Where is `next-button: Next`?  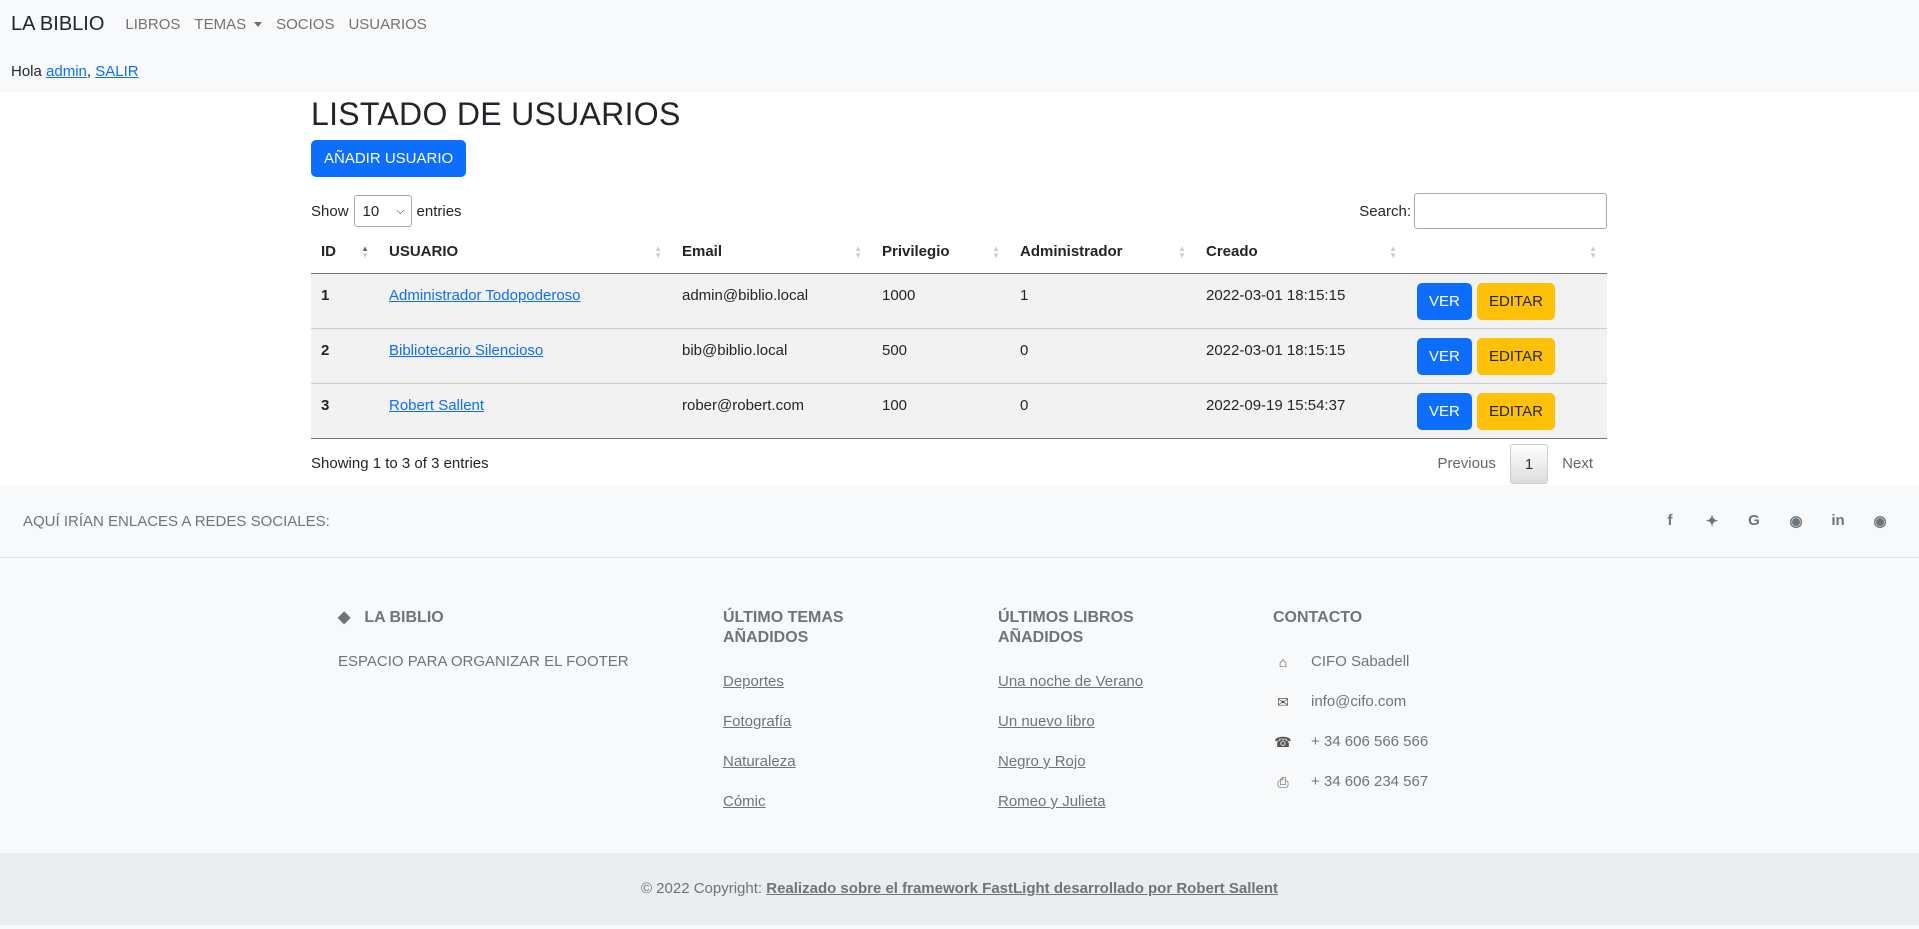
next-button: Next is located at coordinates (1577, 463).